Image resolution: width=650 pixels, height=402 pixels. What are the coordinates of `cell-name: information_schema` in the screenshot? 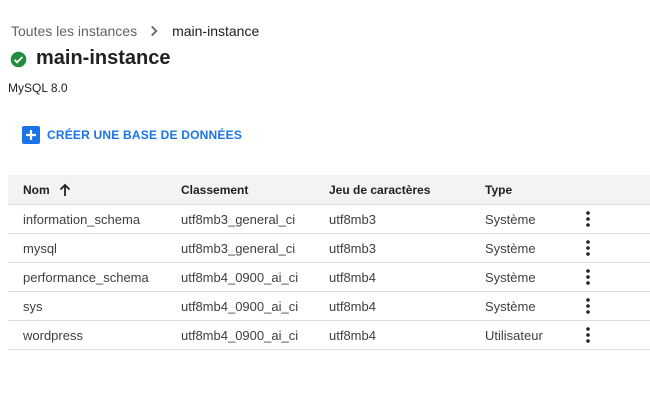 It's located at (82, 219).